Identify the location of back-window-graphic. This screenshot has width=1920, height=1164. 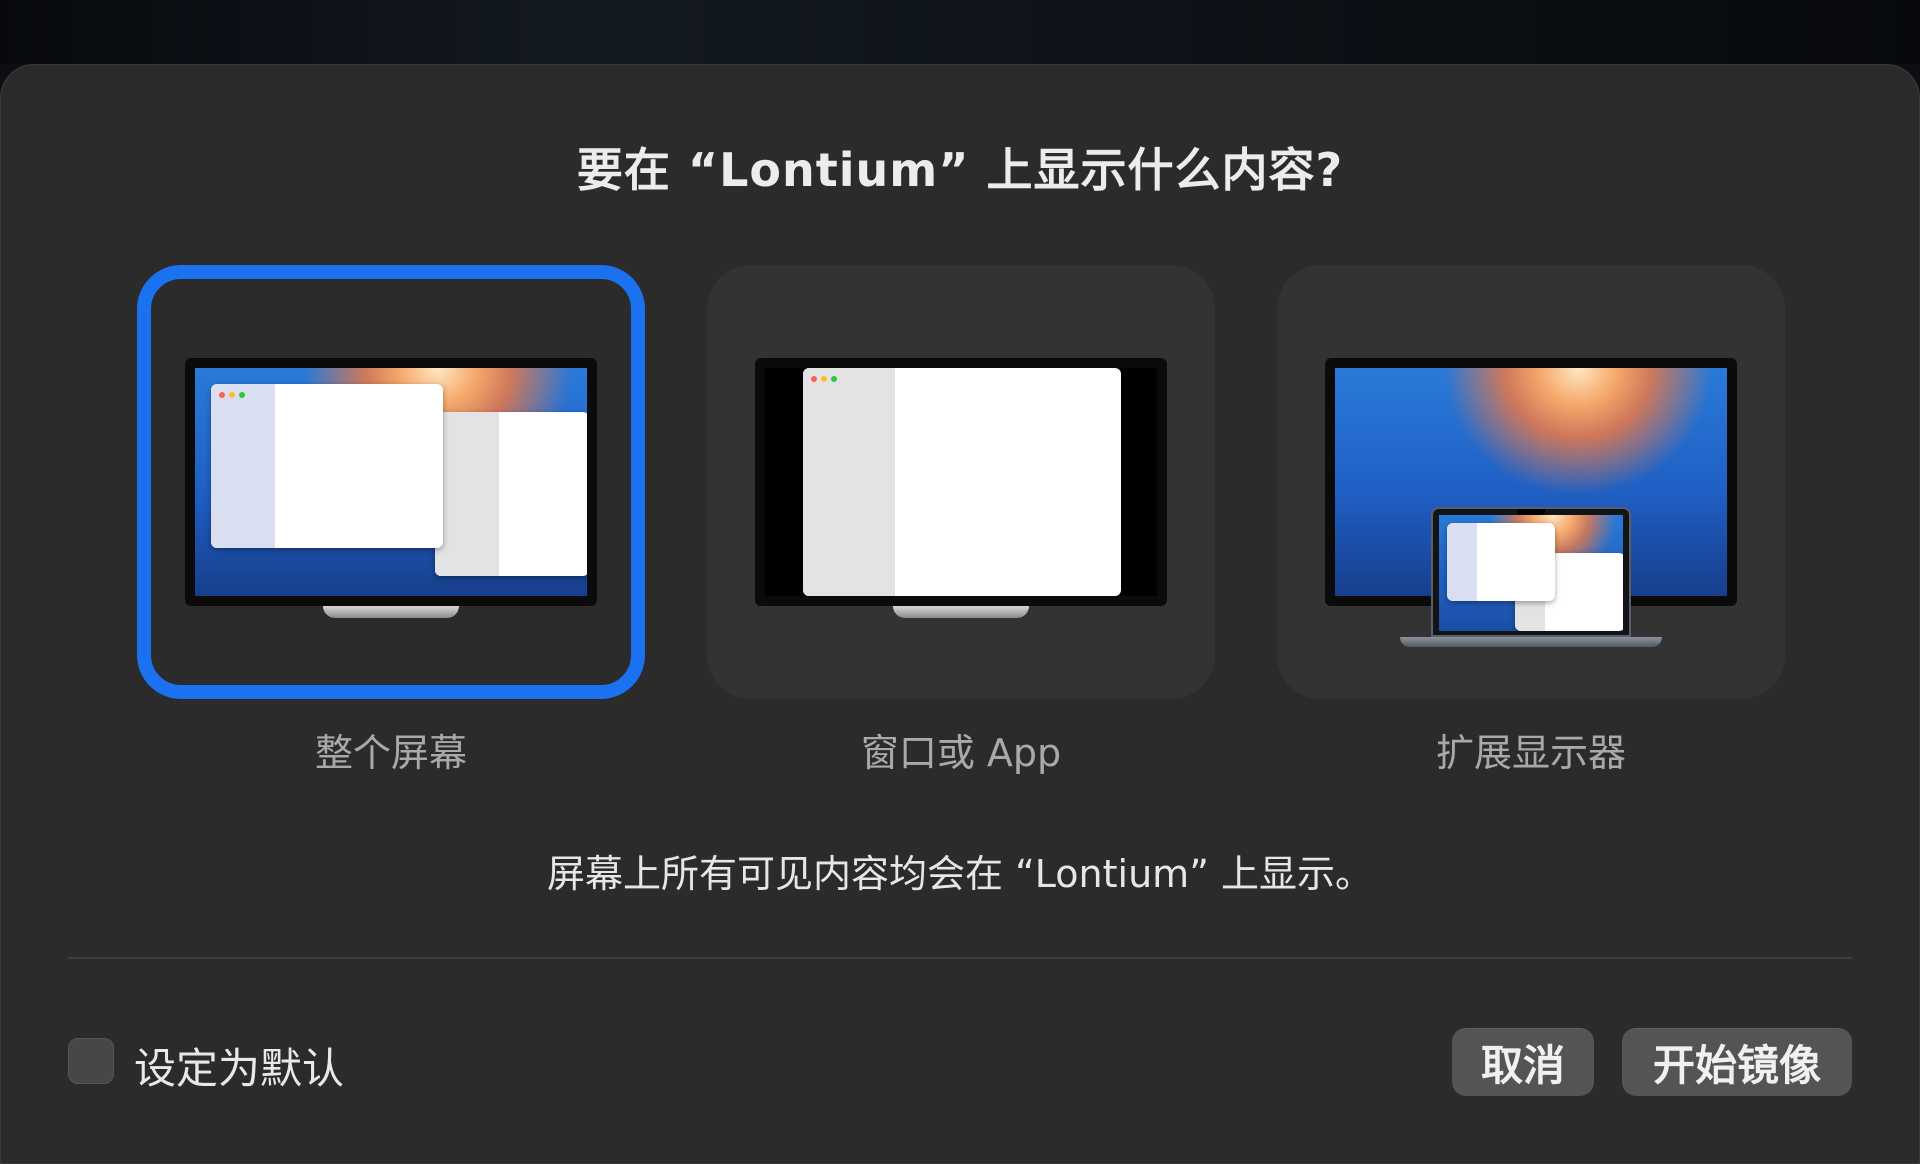
(511, 494).